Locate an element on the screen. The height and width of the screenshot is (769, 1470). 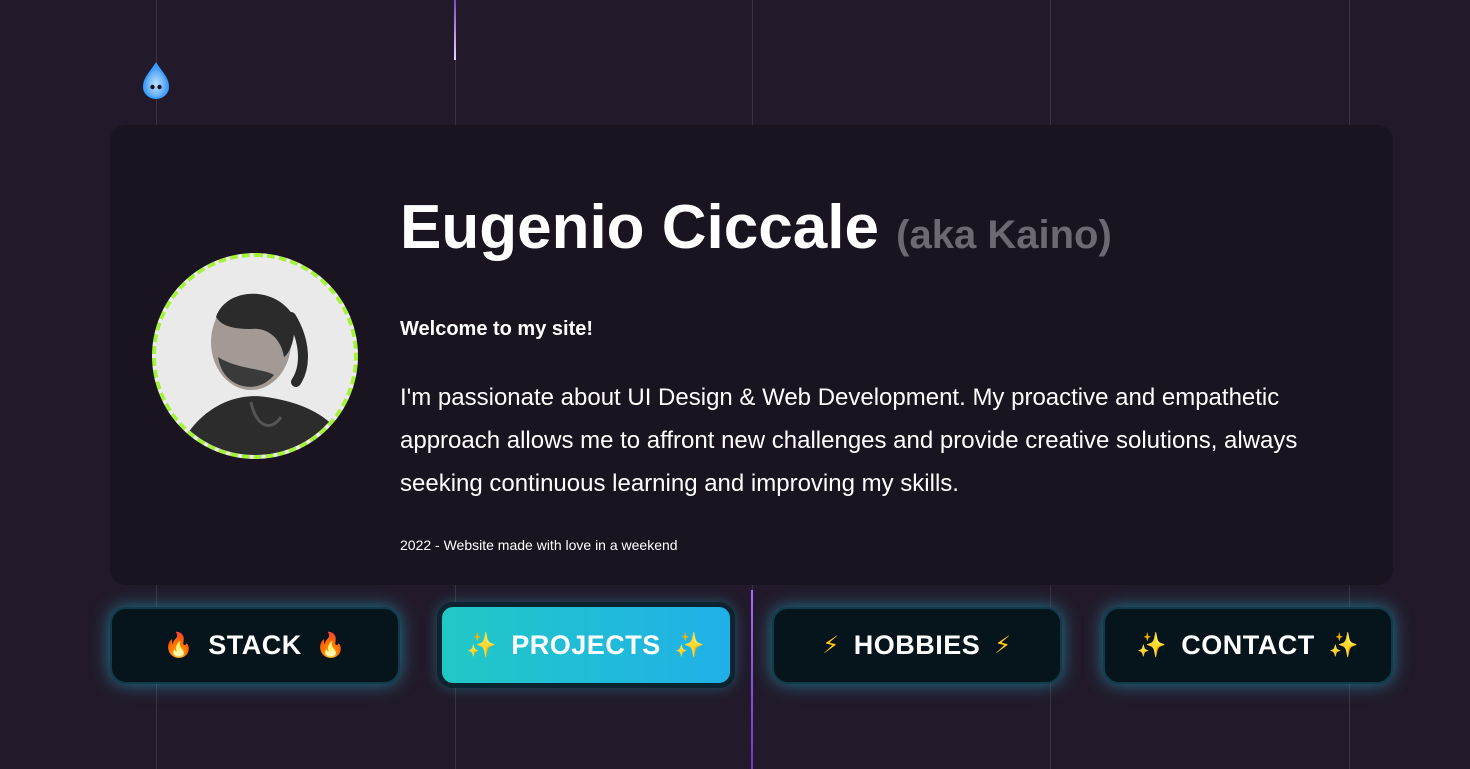
stack-button-label: STACK is located at coordinates (255, 645).